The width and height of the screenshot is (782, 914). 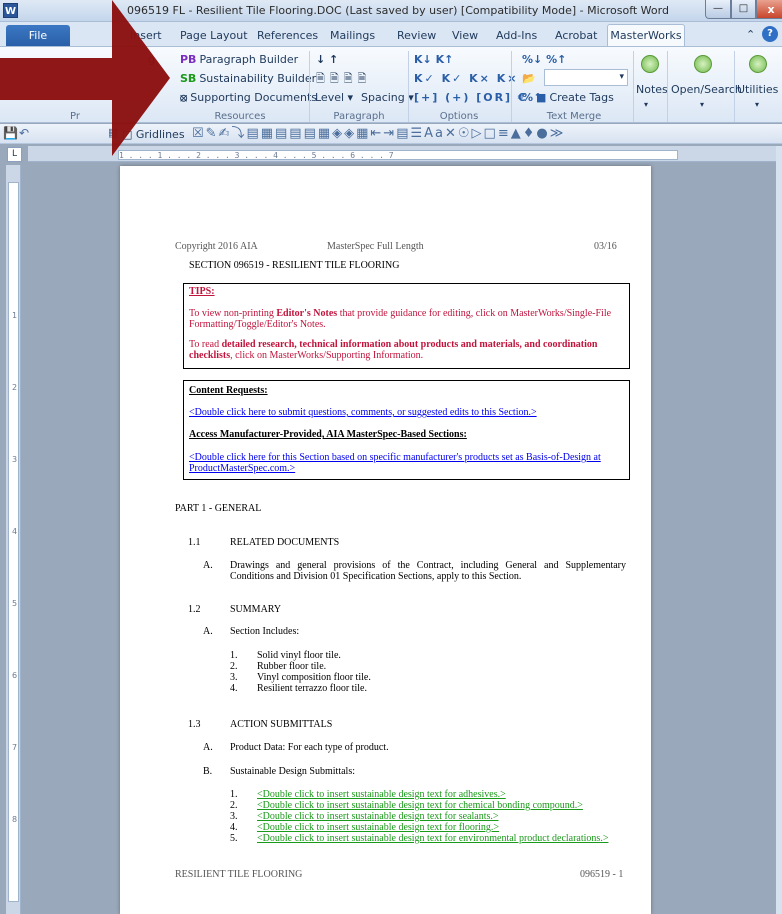 I want to click on ribbon-minimize-icon: ⌃, so click(x=750, y=34).